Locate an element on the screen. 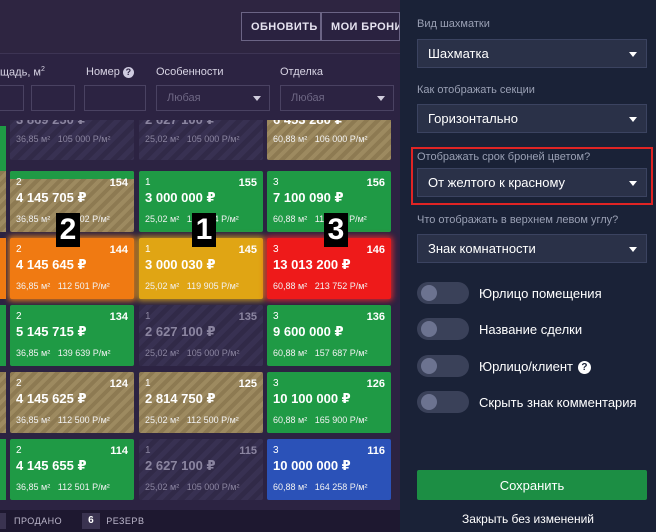  legend-bar: ПРОДАНО 6 РЕЗЕРВ is located at coordinates (200, 521).